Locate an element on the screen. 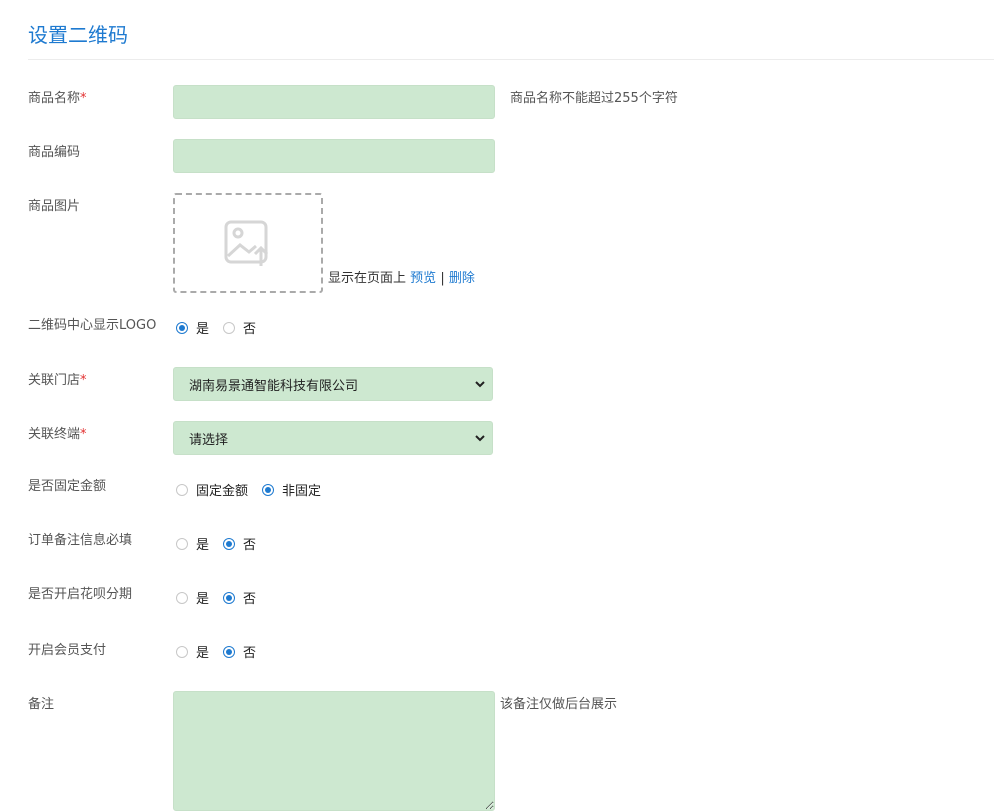  option-label: 固定金额 is located at coordinates (222, 491).